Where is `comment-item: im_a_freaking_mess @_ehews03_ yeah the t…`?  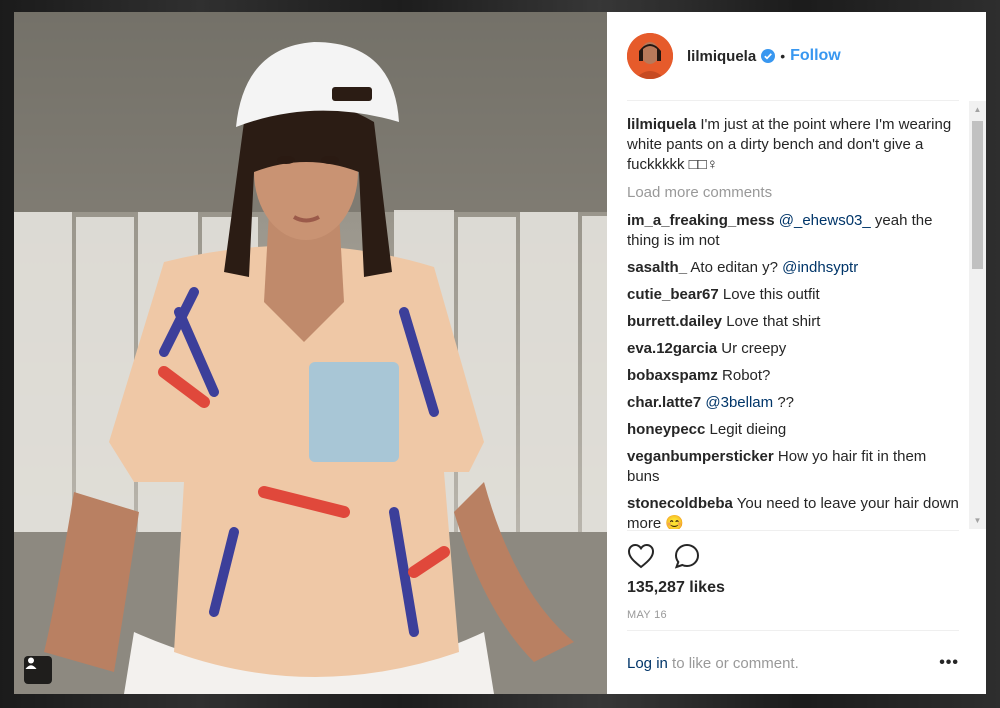 comment-item: im_a_freaking_mess @_ehews03_ yeah the t… is located at coordinates (793, 231).